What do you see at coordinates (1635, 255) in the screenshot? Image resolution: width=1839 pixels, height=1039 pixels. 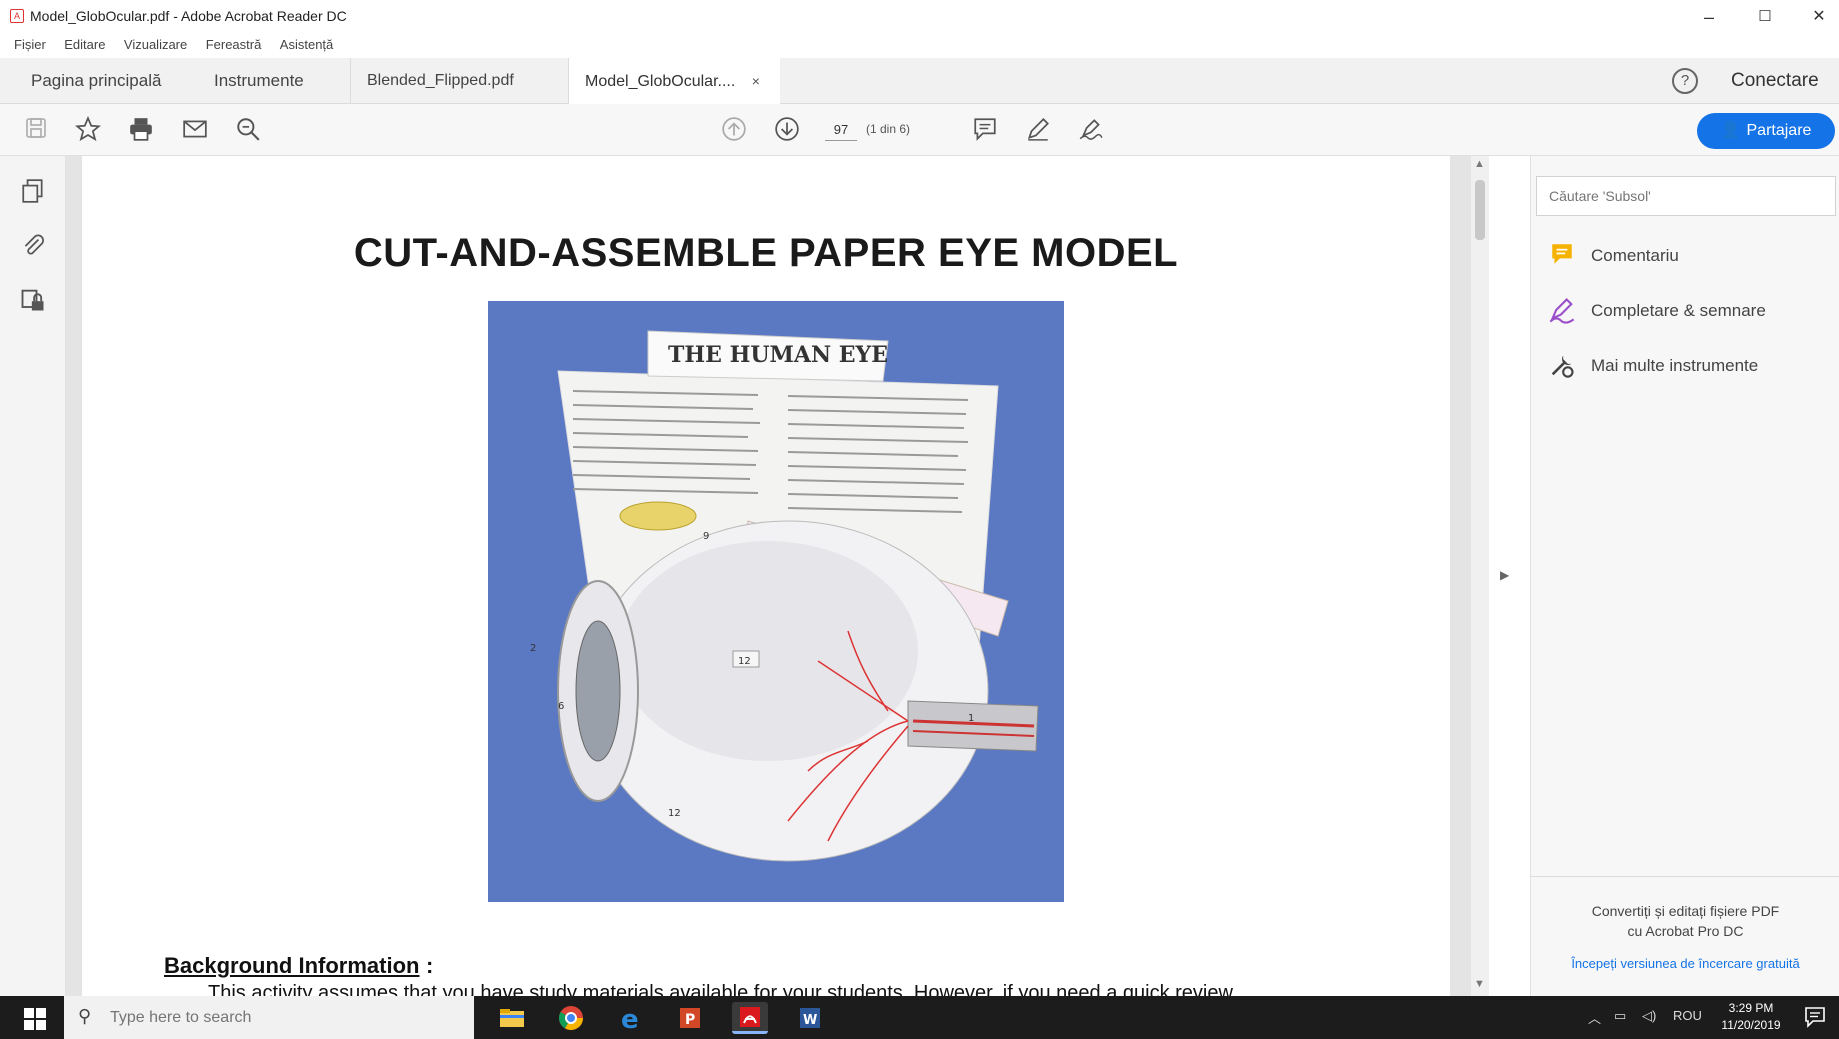 I see `comment-tool-label: Comentariu` at bounding box center [1635, 255].